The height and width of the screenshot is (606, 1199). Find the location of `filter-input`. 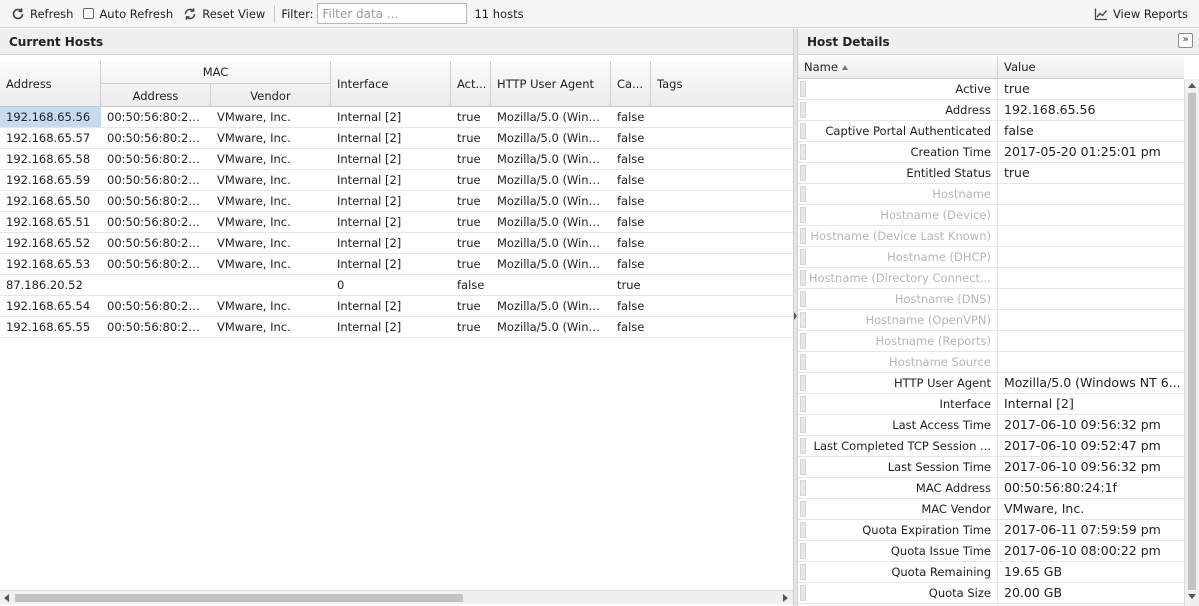

filter-input is located at coordinates (392, 13).